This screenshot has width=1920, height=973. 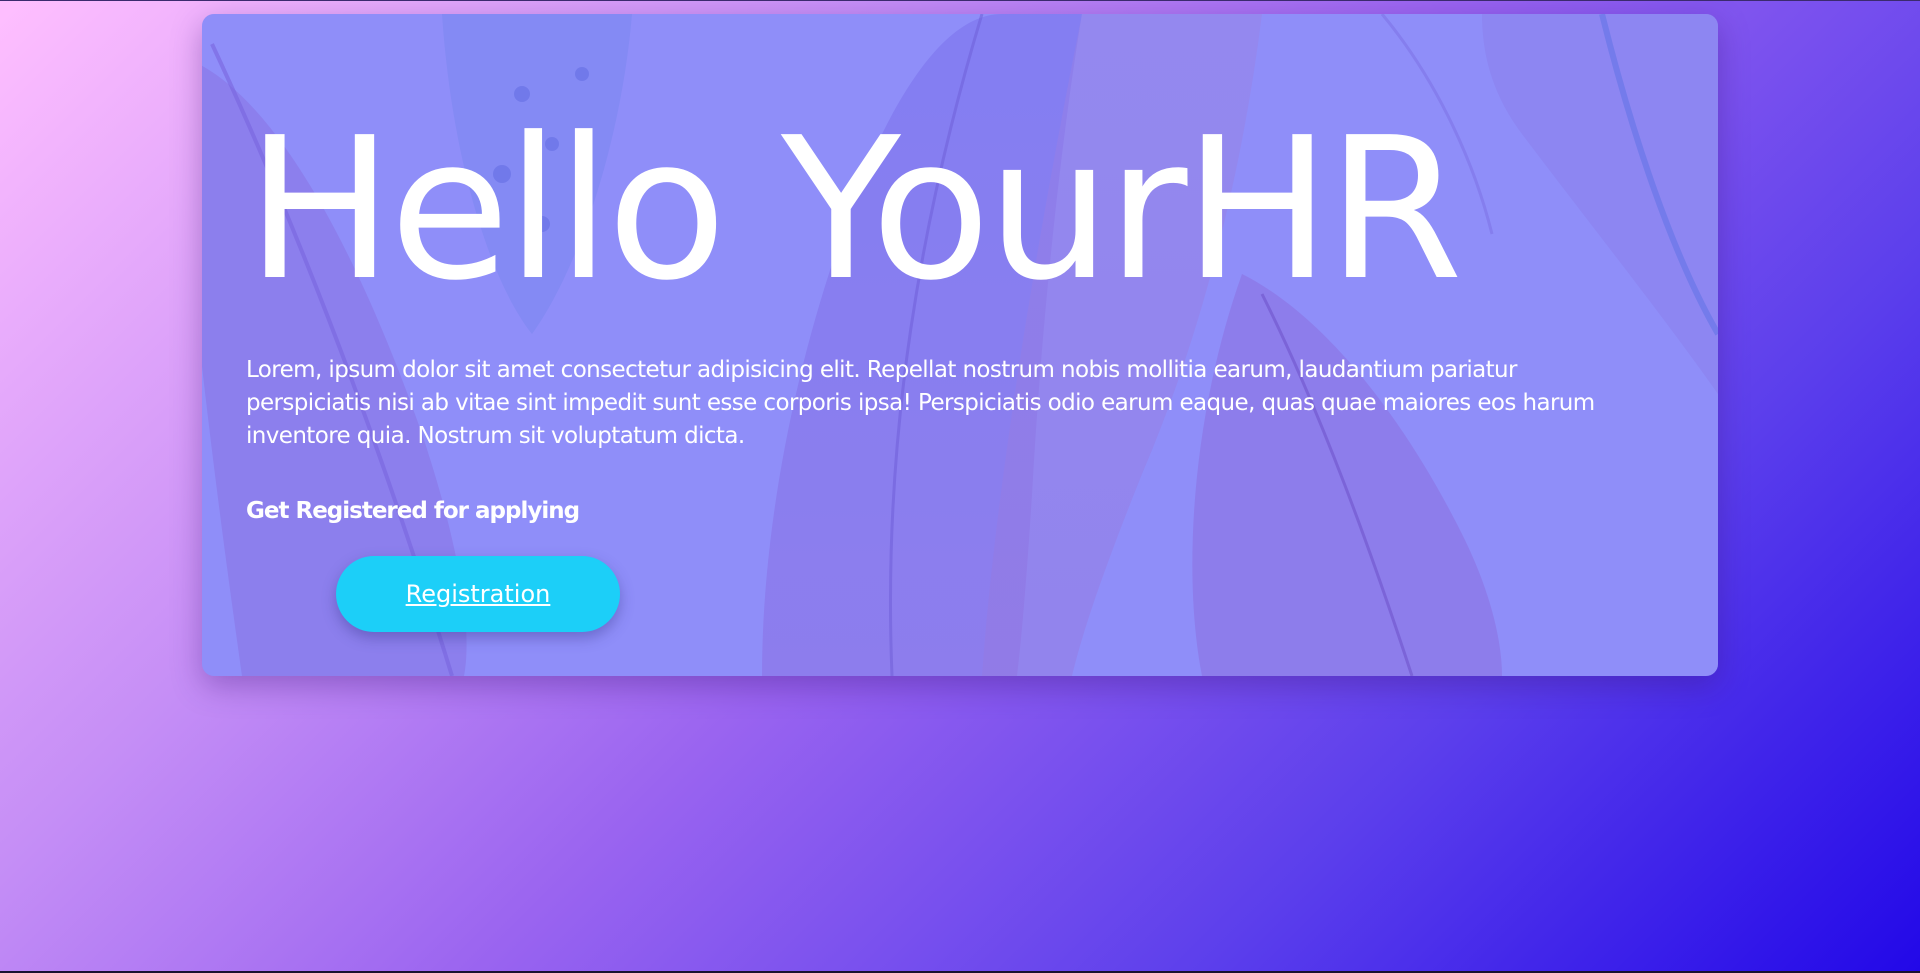 I want to click on cta-heading: Get Registered for applying, so click(x=413, y=511).